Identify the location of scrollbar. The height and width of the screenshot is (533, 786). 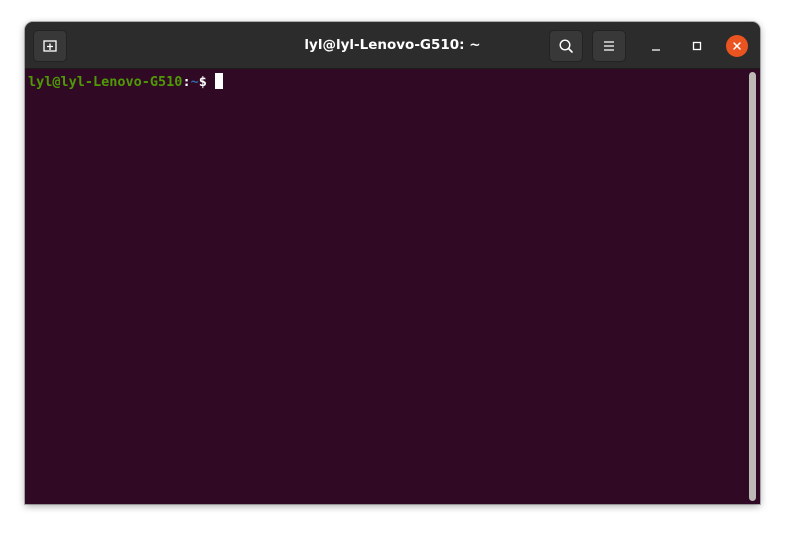
(752, 286).